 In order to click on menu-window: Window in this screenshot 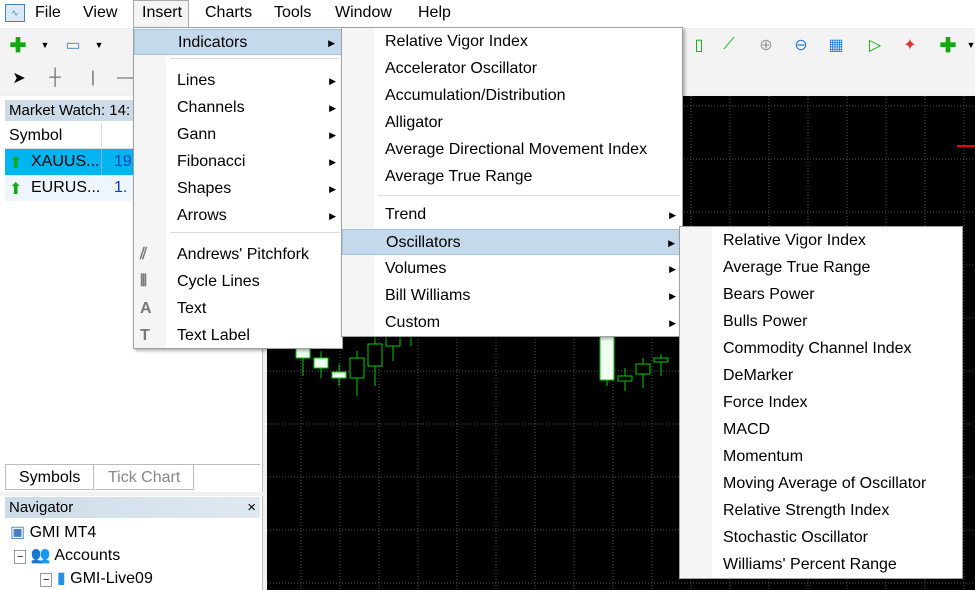, I will do `click(363, 13)`.